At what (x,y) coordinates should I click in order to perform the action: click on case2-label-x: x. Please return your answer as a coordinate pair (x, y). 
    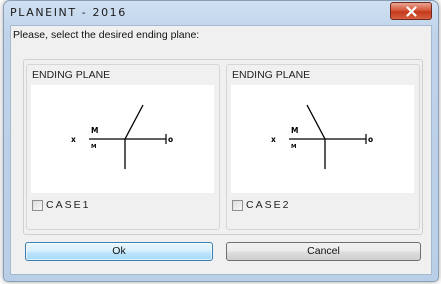
    Looking at the image, I should click on (273, 139).